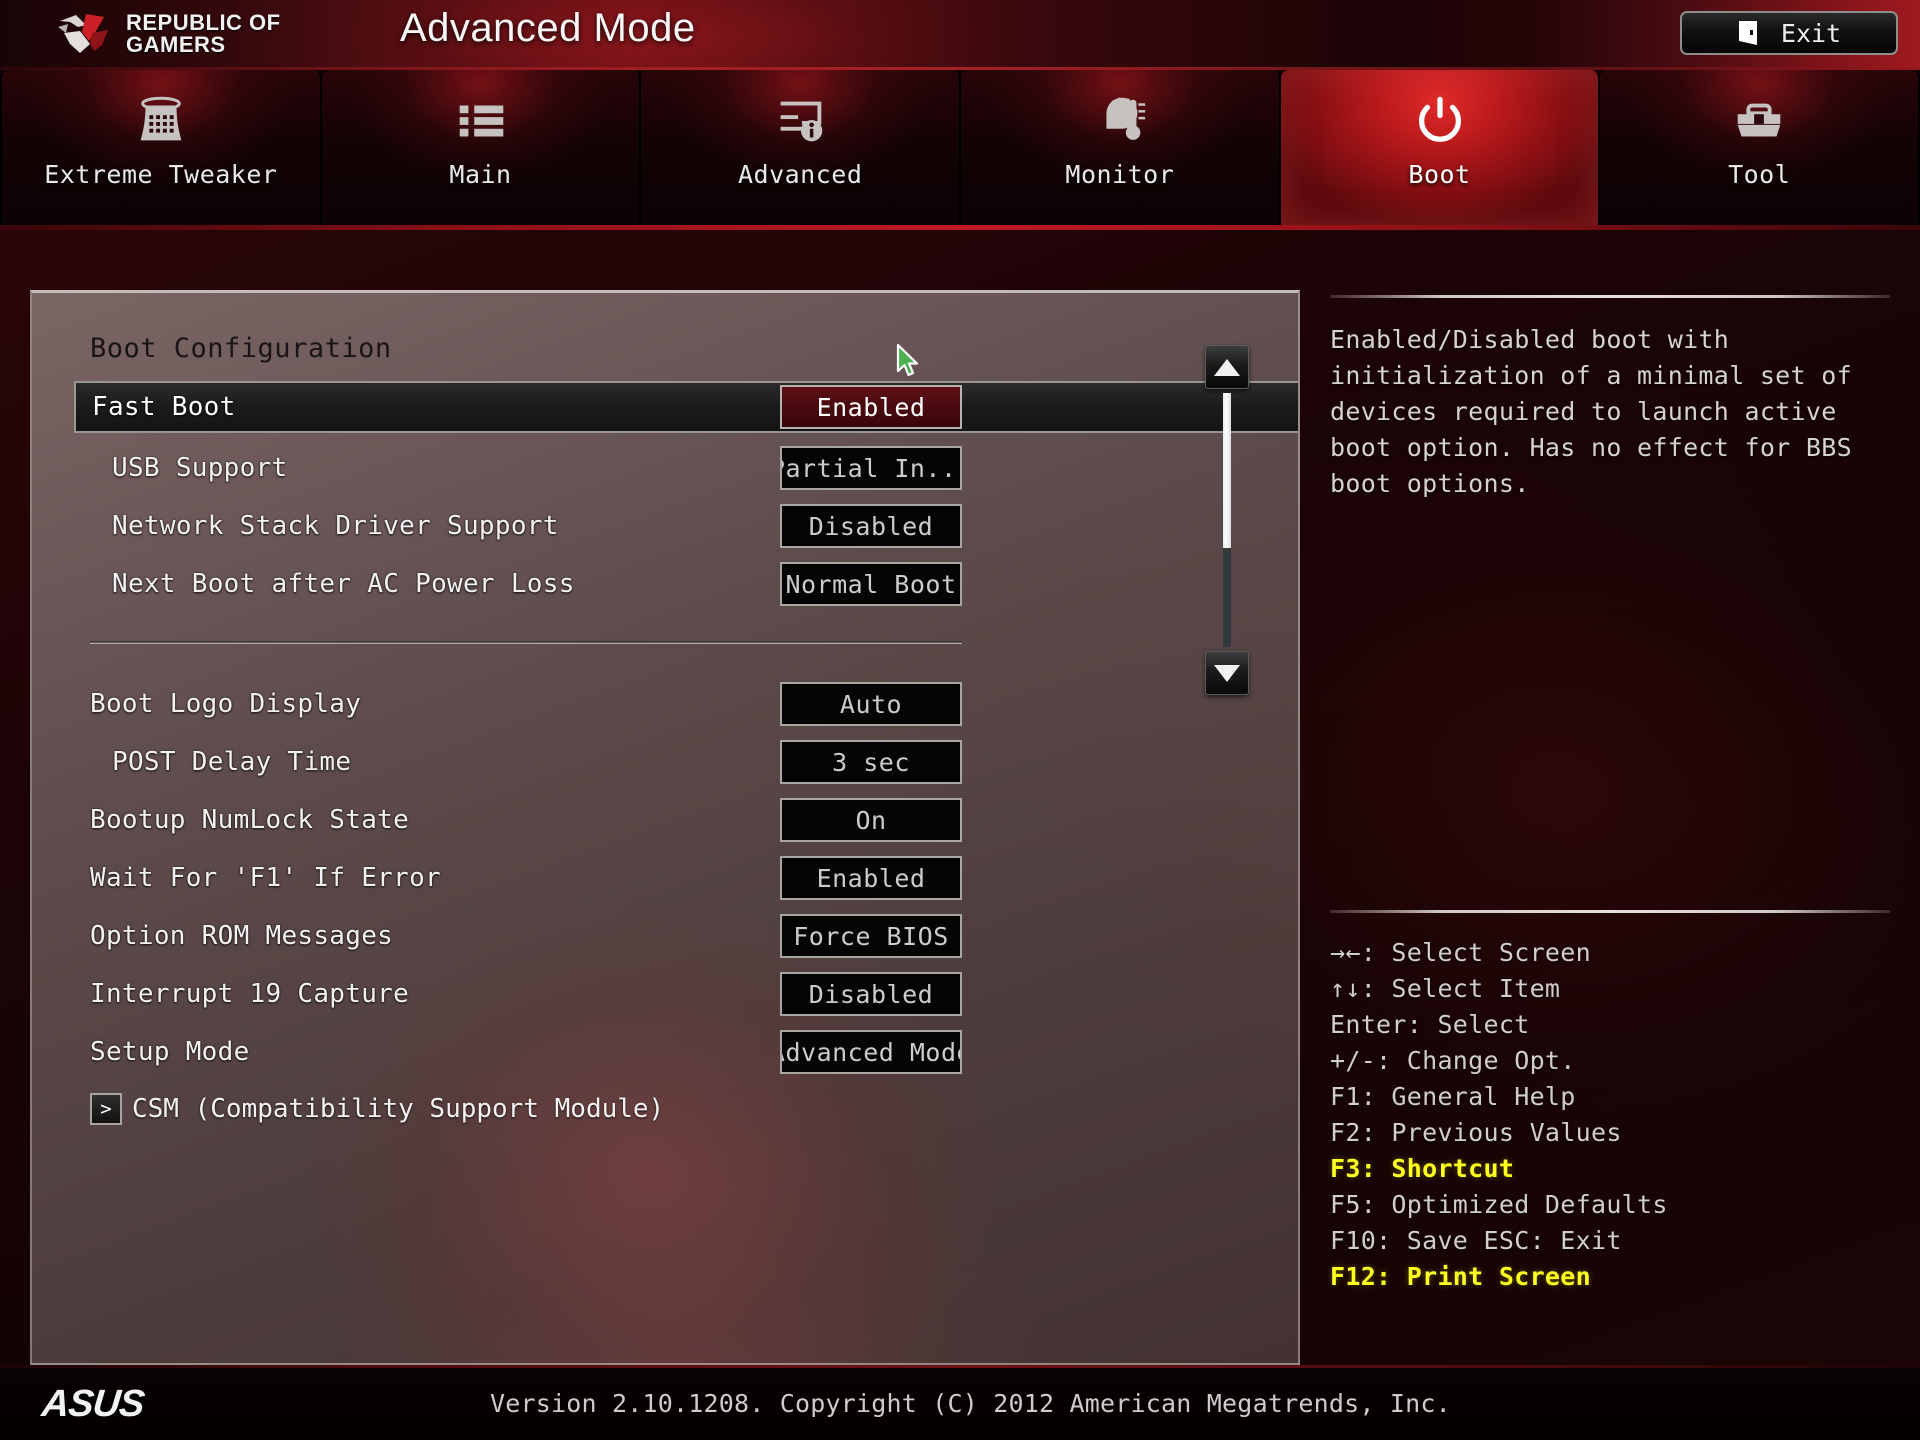 Image resolution: width=1920 pixels, height=1440 pixels. What do you see at coordinates (548, 28) in the screenshot?
I see `page-title: Advanced Mode` at bounding box center [548, 28].